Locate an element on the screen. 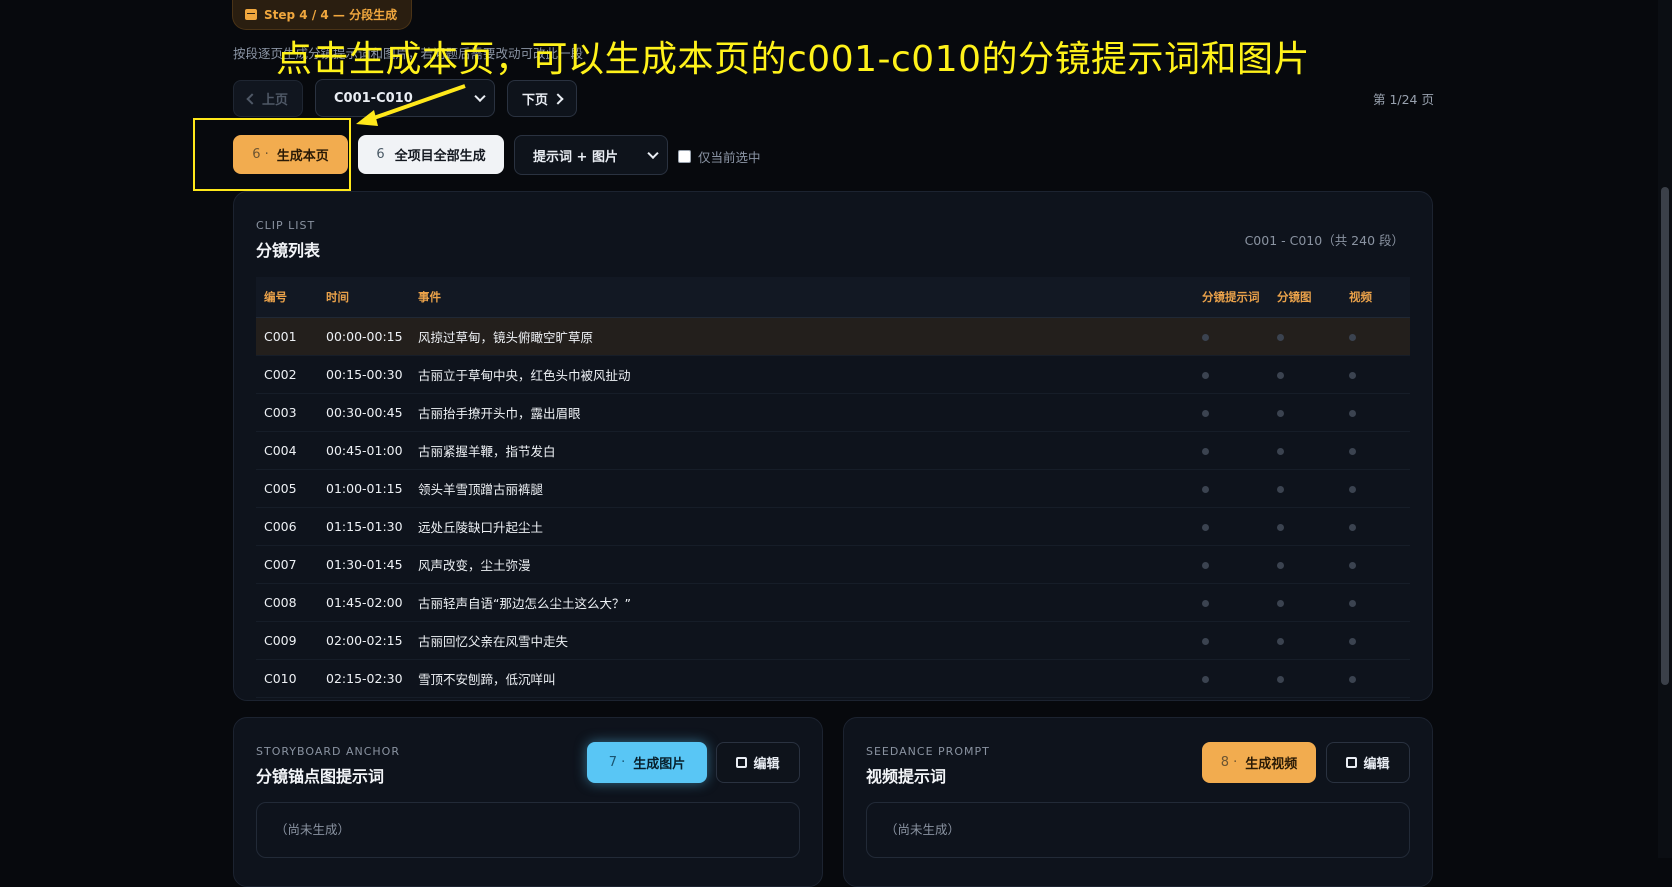 Image resolution: width=1672 pixels, height=887 pixels. col-event: 事件 is located at coordinates (809, 297).